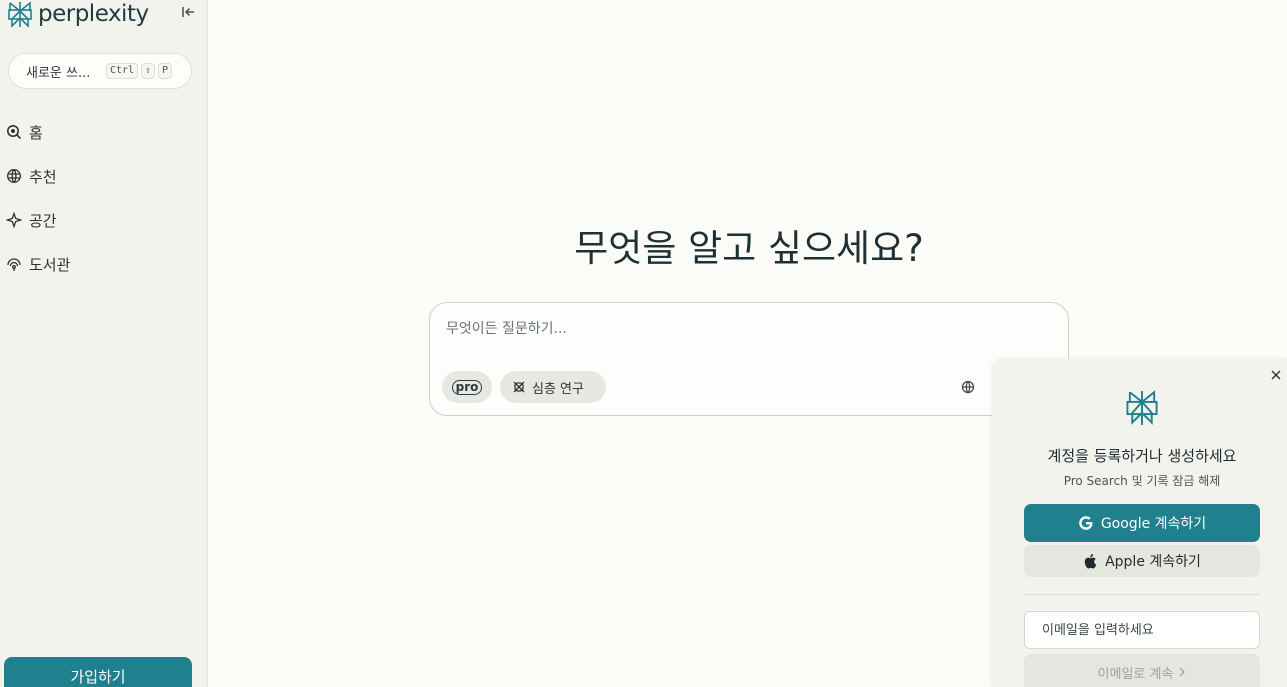  Describe the element at coordinates (93, 14) in the screenshot. I see `brand-name: perplexity` at that location.